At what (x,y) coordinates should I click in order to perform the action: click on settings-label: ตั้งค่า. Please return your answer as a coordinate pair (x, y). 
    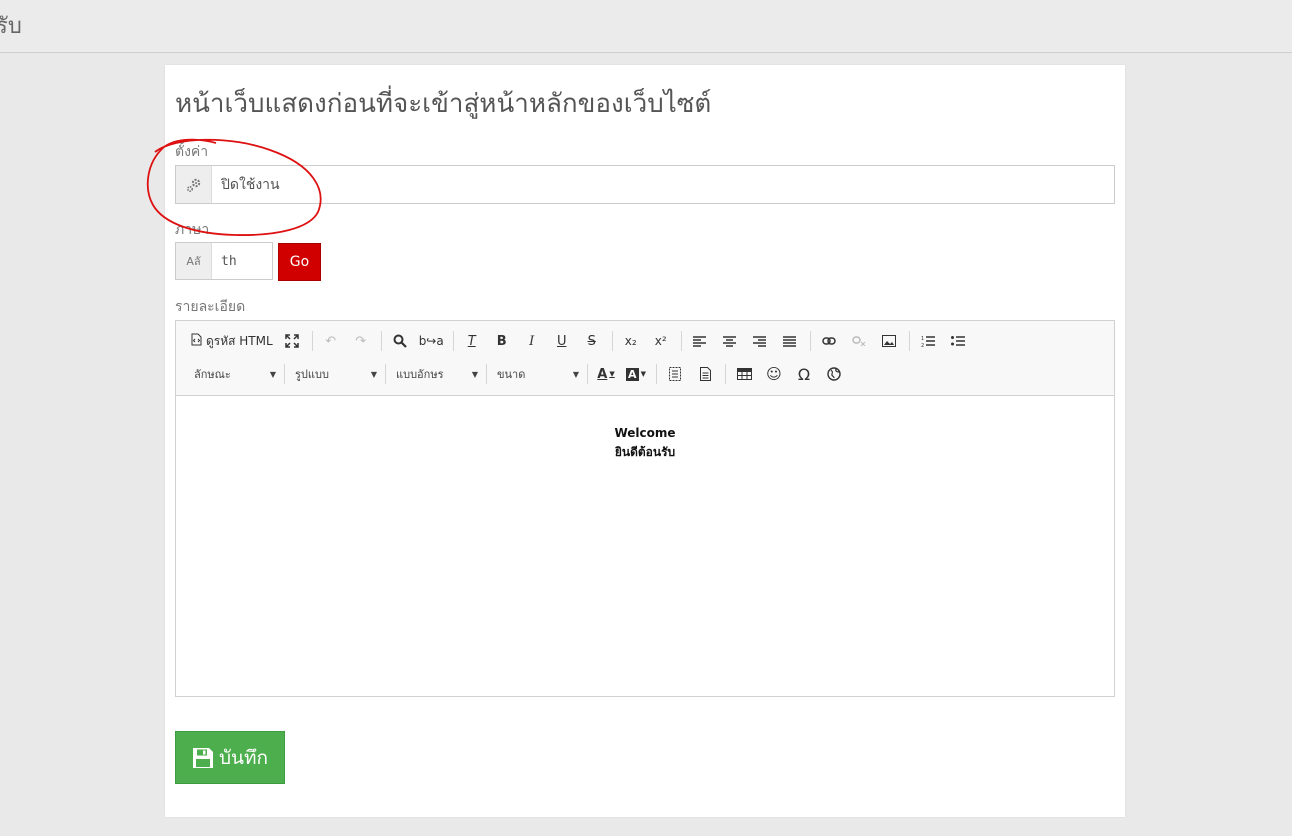
    Looking at the image, I should click on (192, 152).